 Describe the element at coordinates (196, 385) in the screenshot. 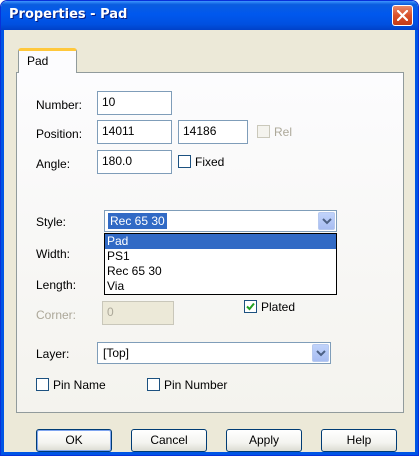

I see `pin-number-label: Pin Number` at that location.